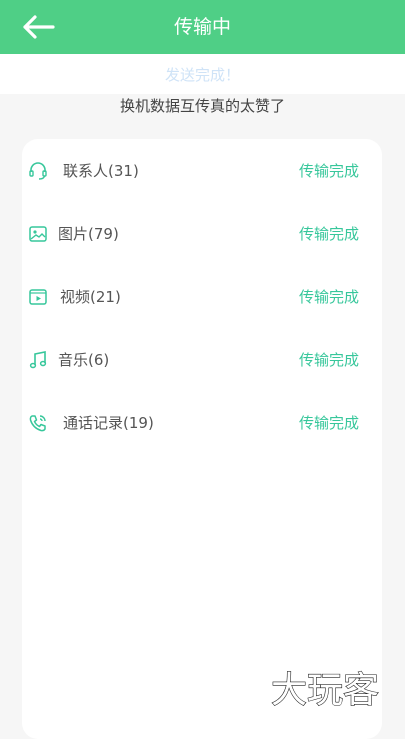 Image resolution: width=405 pixels, height=739 pixels. I want to click on top-app-bar: 传输中, so click(202, 27).